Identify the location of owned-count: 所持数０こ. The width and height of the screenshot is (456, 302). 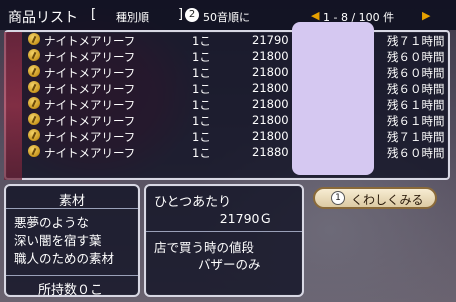
(71, 290).